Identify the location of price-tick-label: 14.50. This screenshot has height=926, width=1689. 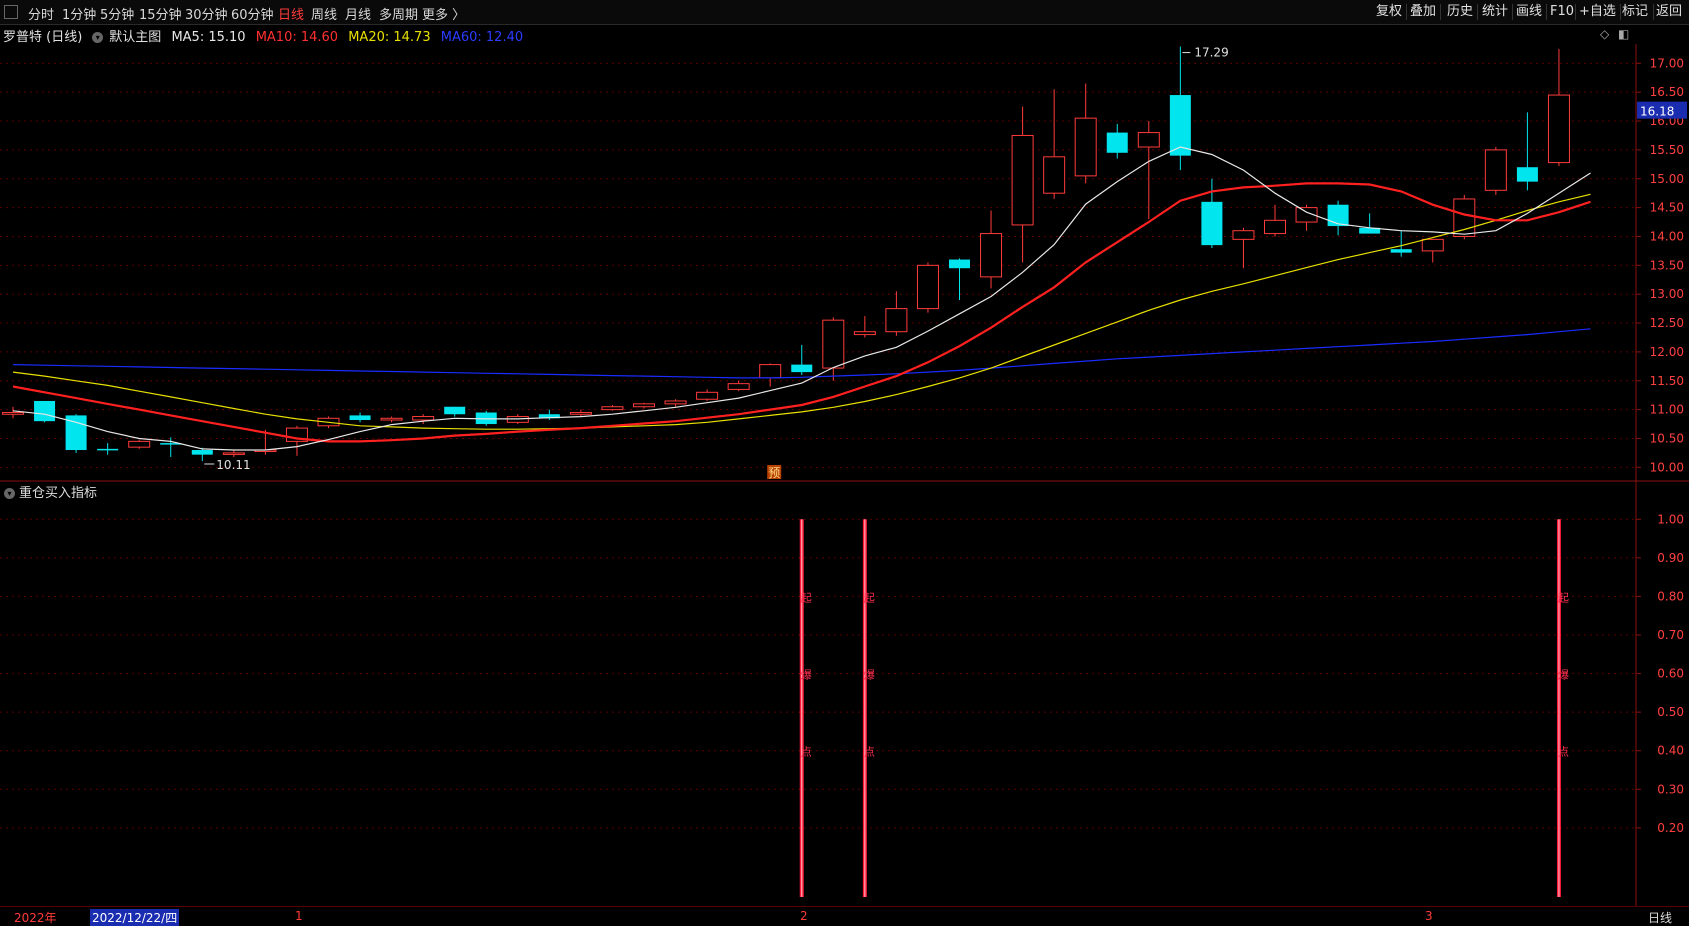
(1667, 208).